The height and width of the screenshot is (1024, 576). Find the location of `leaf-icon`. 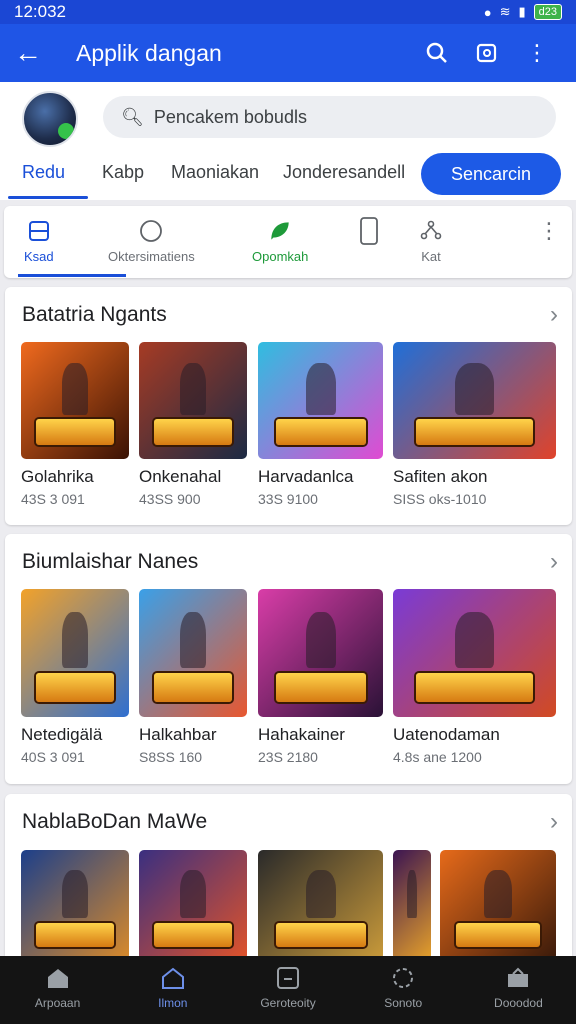

leaf-icon is located at coordinates (280, 231).